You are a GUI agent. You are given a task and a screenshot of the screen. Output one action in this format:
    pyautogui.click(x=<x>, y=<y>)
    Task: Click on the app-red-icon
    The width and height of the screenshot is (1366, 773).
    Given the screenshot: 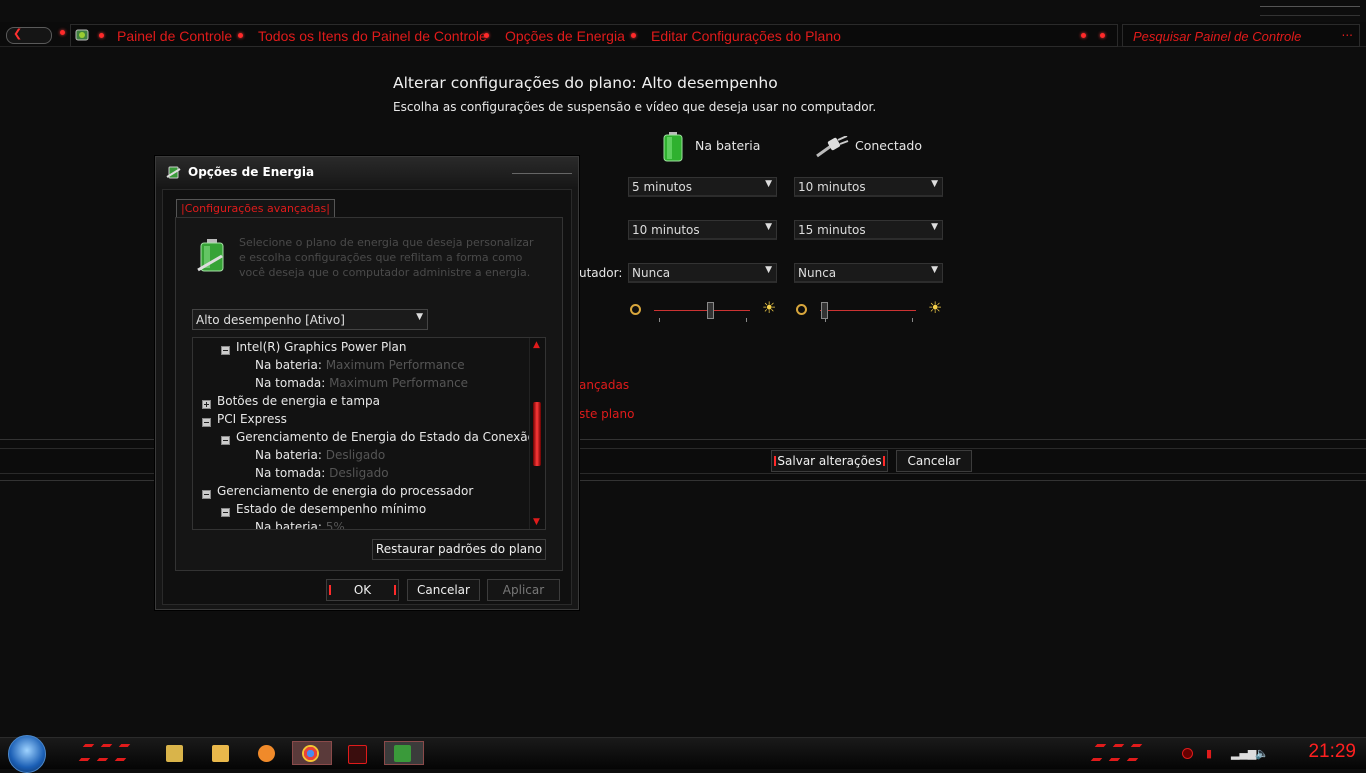 What is the action you would take?
    pyautogui.click(x=357, y=754)
    